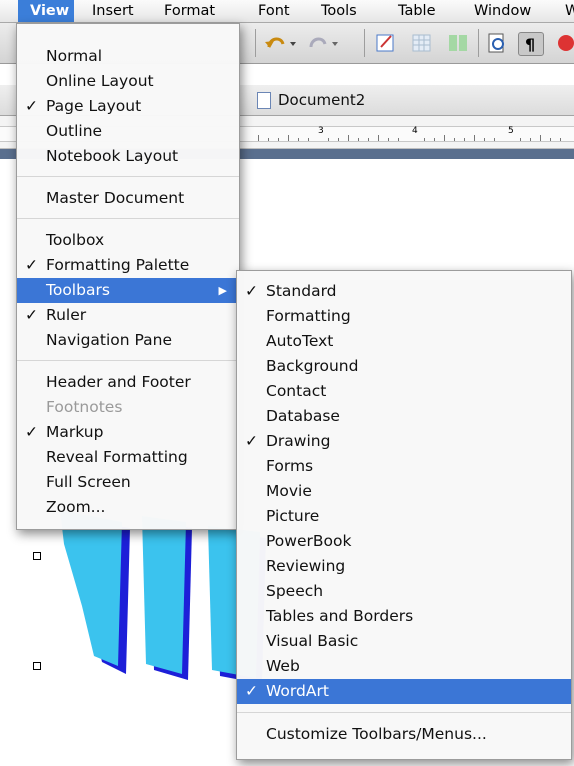  I want to click on edit-icon, so click(386, 43).